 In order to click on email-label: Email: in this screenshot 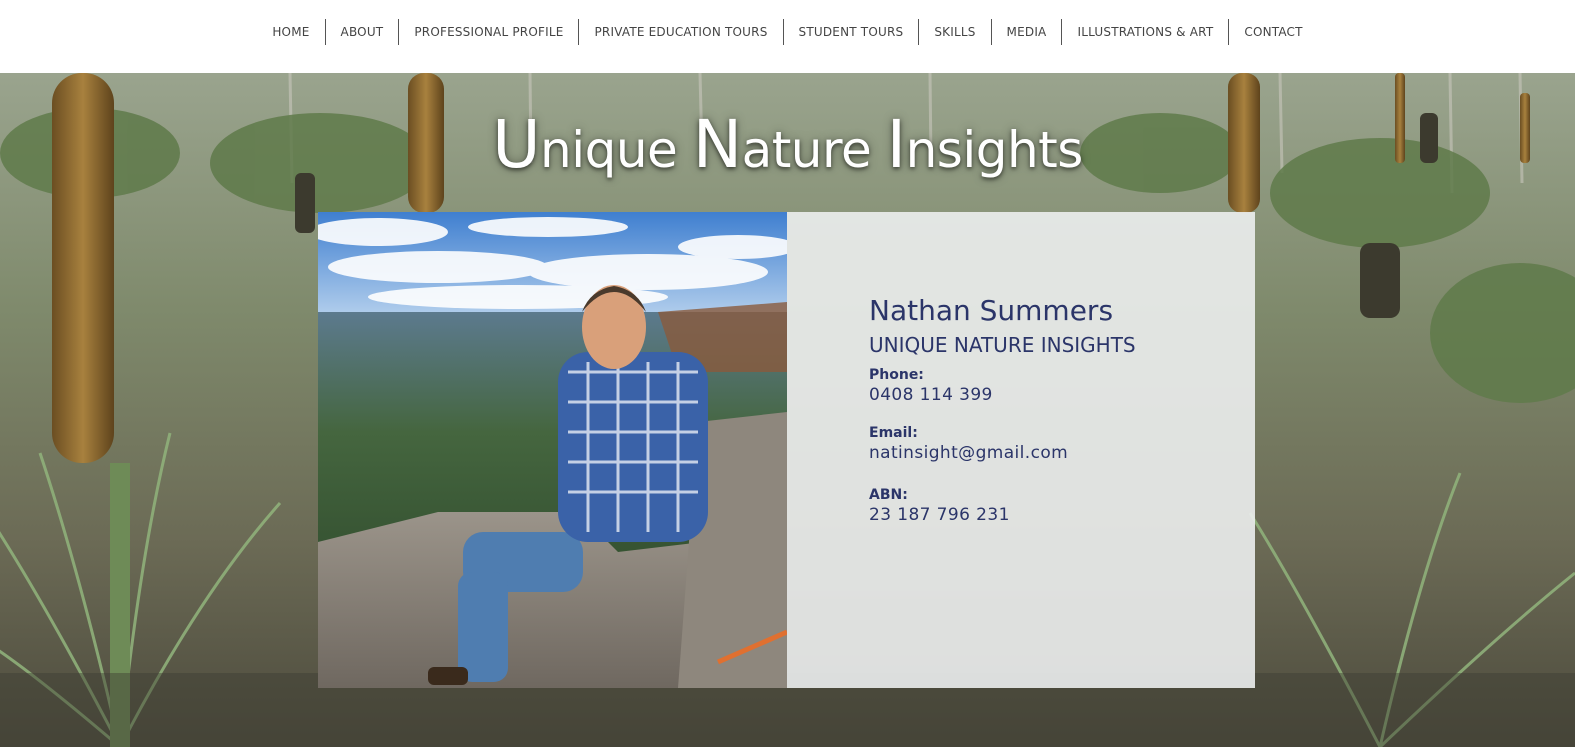, I will do `click(893, 433)`.